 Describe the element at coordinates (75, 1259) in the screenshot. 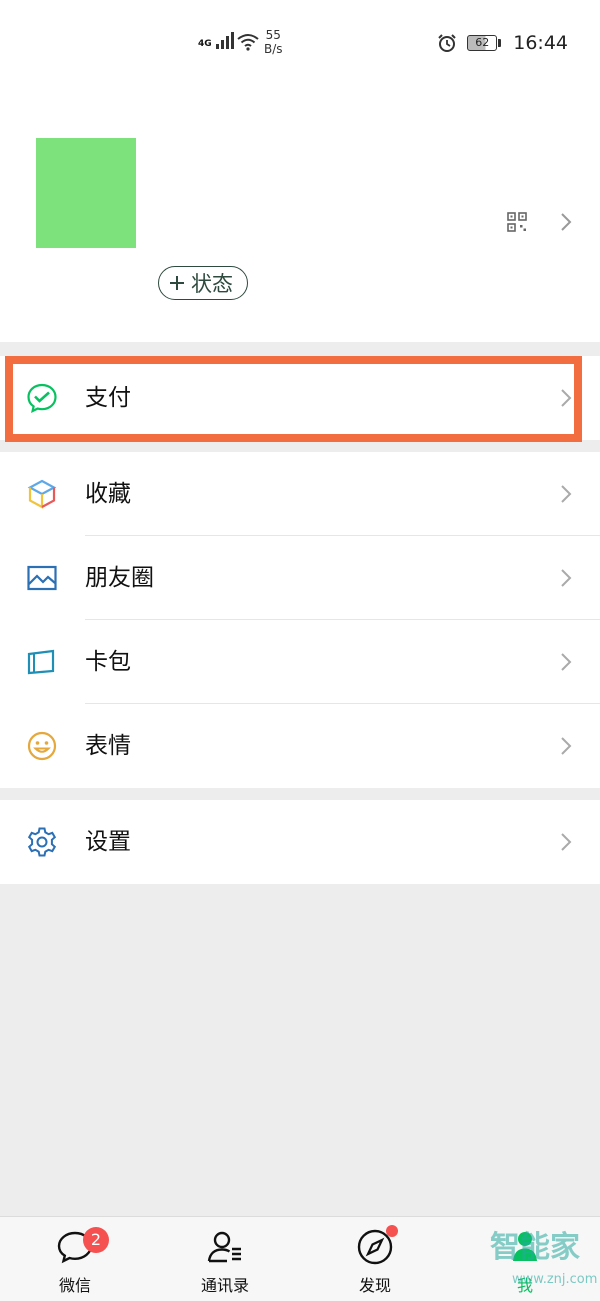

I see `tab-chats: 2 微信` at that location.